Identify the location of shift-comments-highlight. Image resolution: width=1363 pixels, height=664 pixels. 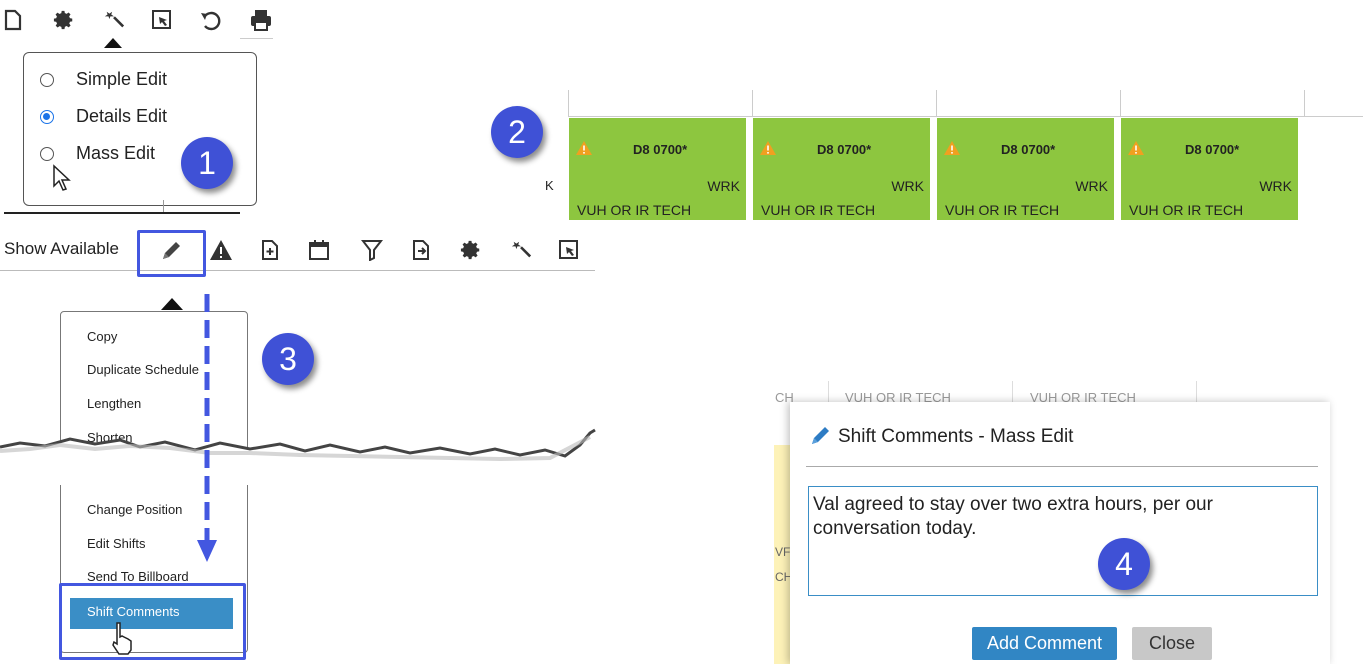
(152, 621).